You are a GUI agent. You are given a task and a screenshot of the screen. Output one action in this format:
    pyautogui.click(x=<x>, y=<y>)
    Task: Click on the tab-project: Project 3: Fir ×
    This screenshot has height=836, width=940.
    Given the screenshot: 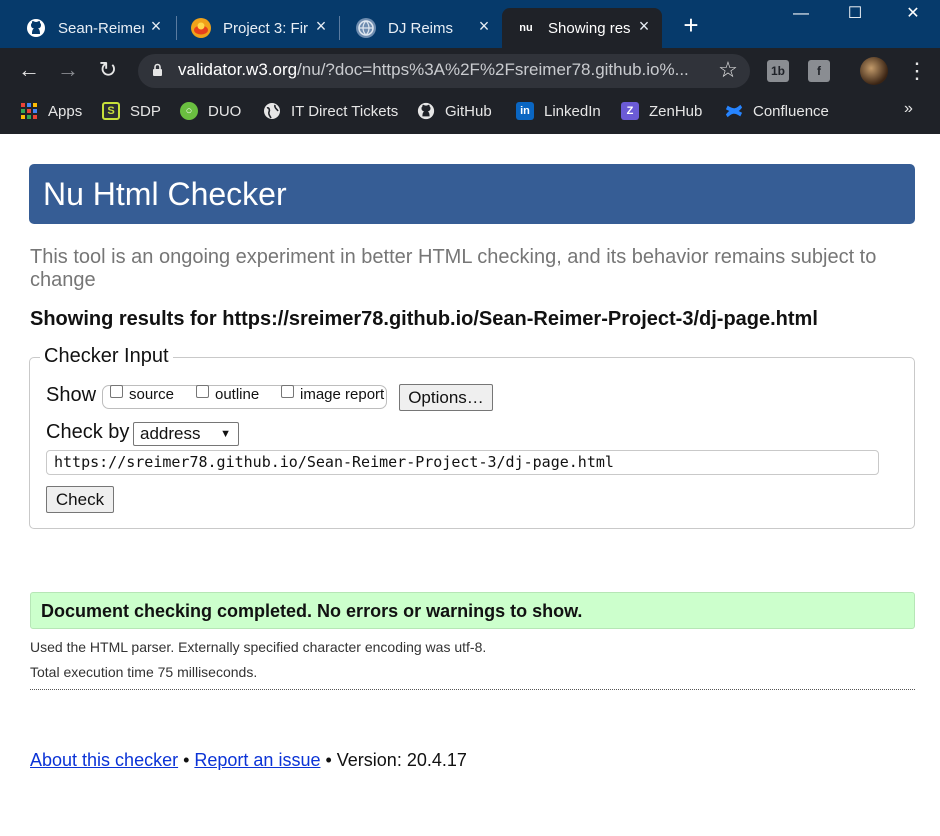 What is the action you would take?
    pyautogui.click(x=257, y=28)
    